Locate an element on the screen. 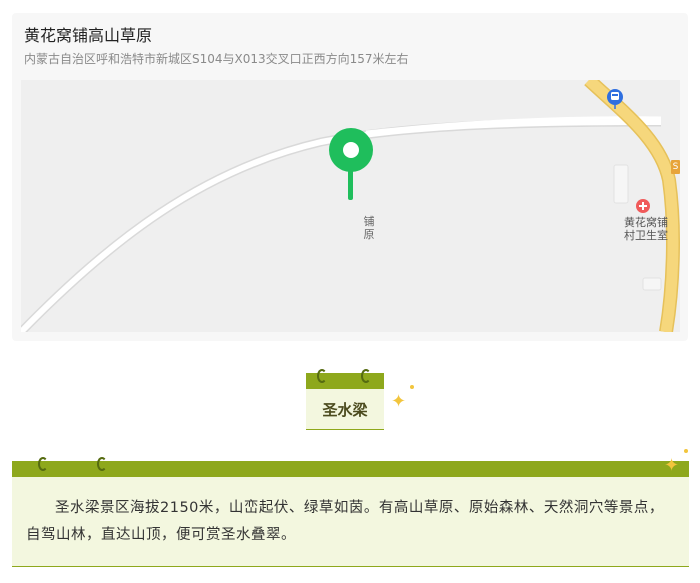 The width and height of the screenshot is (700, 583). road-shield-label: S is located at coordinates (675, 167).